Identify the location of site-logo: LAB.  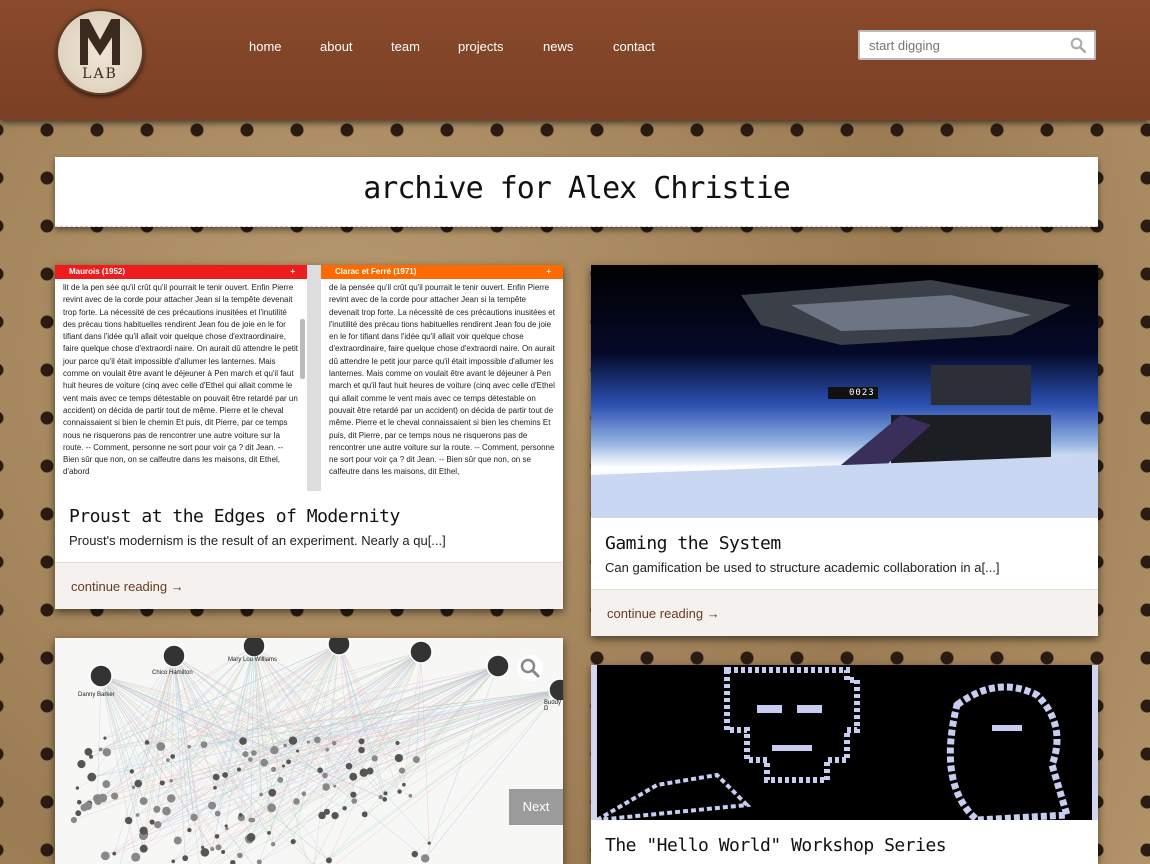
(100, 52).